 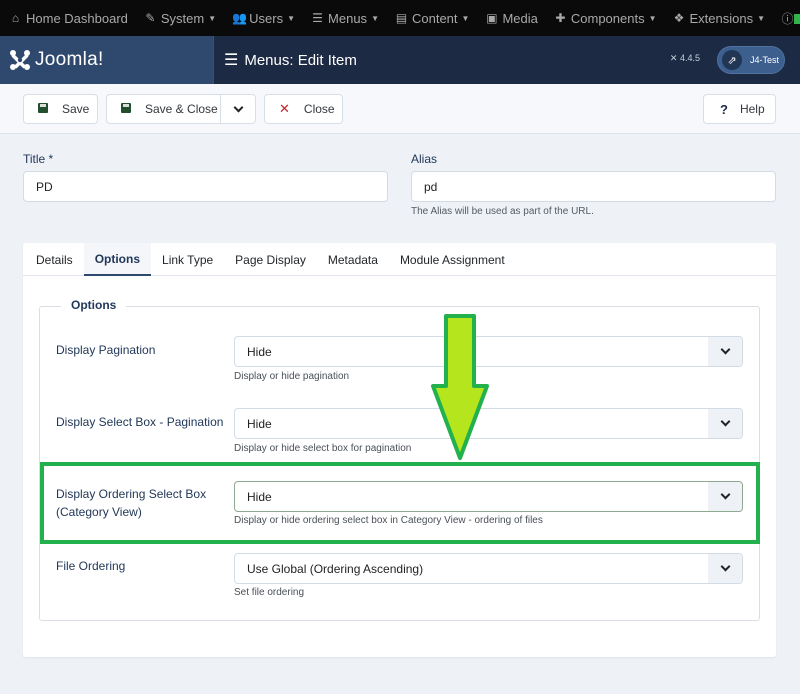 What do you see at coordinates (15, 18) in the screenshot?
I see `home-icon: ⌂` at bounding box center [15, 18].